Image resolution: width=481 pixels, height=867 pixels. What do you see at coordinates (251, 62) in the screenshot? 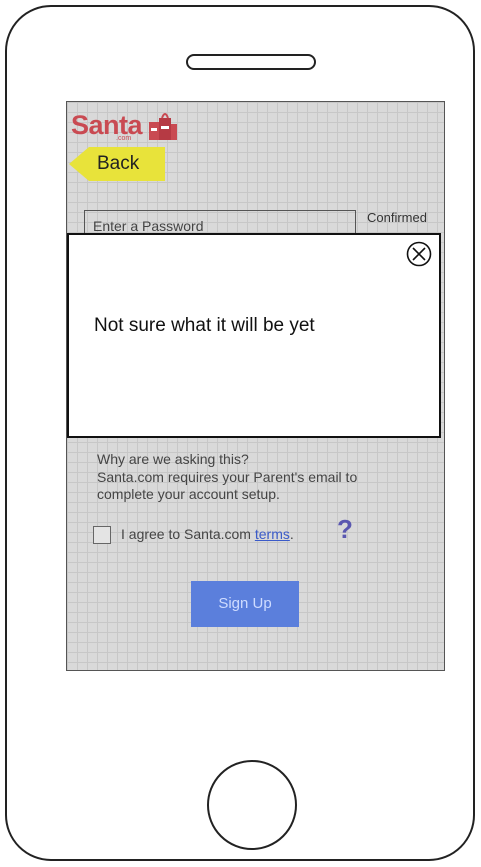
I see `phone-speaker` at bounding box center [251, 62].